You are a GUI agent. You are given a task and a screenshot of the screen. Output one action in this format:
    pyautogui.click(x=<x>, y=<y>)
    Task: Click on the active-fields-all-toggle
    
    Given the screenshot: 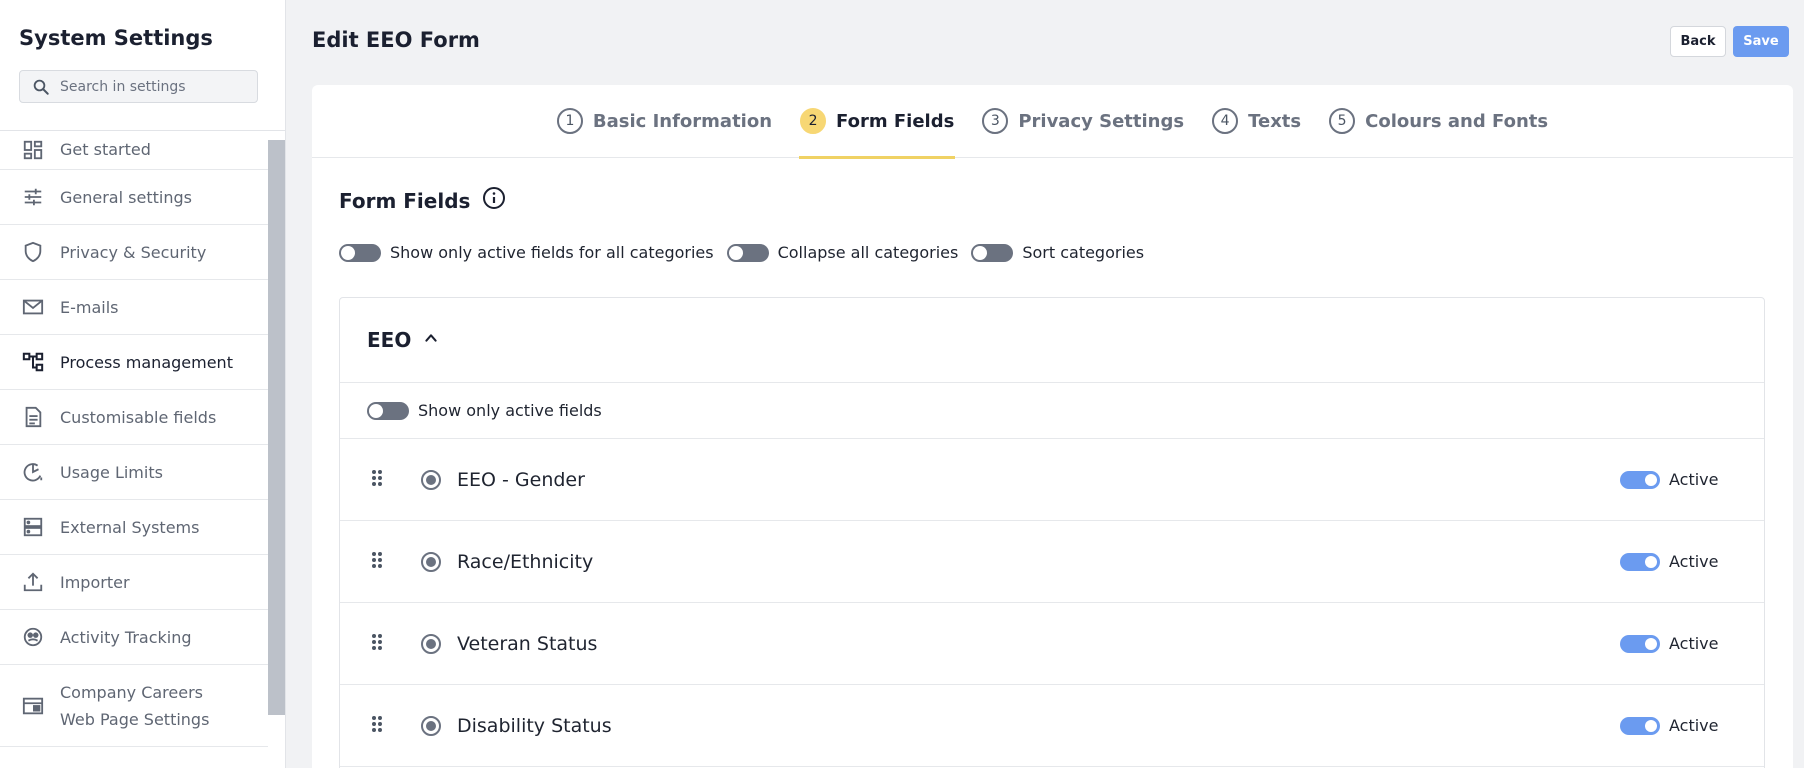 What is the action you would take?
    pyautogui.click(x=360, y=252)
    